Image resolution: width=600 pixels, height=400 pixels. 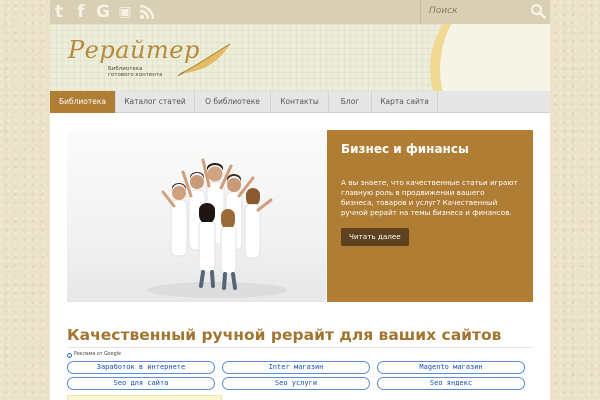 What do you see at coordinates (83, 102) in the screenshot?
I see `nav-item-library: Библиотека` at bounding box center [83, 102].